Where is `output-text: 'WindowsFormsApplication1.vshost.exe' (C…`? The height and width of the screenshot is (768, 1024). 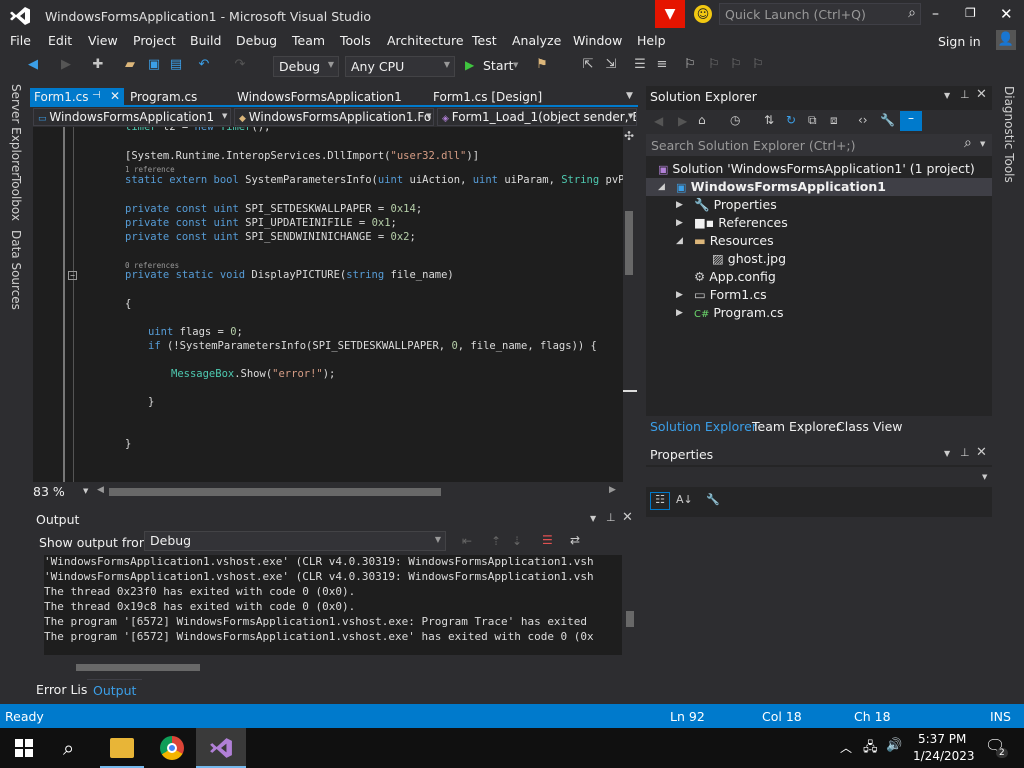
output-text: 'WindowsFormsApplication1.vshost.exe' (C… is located at coordinates (333, 605).